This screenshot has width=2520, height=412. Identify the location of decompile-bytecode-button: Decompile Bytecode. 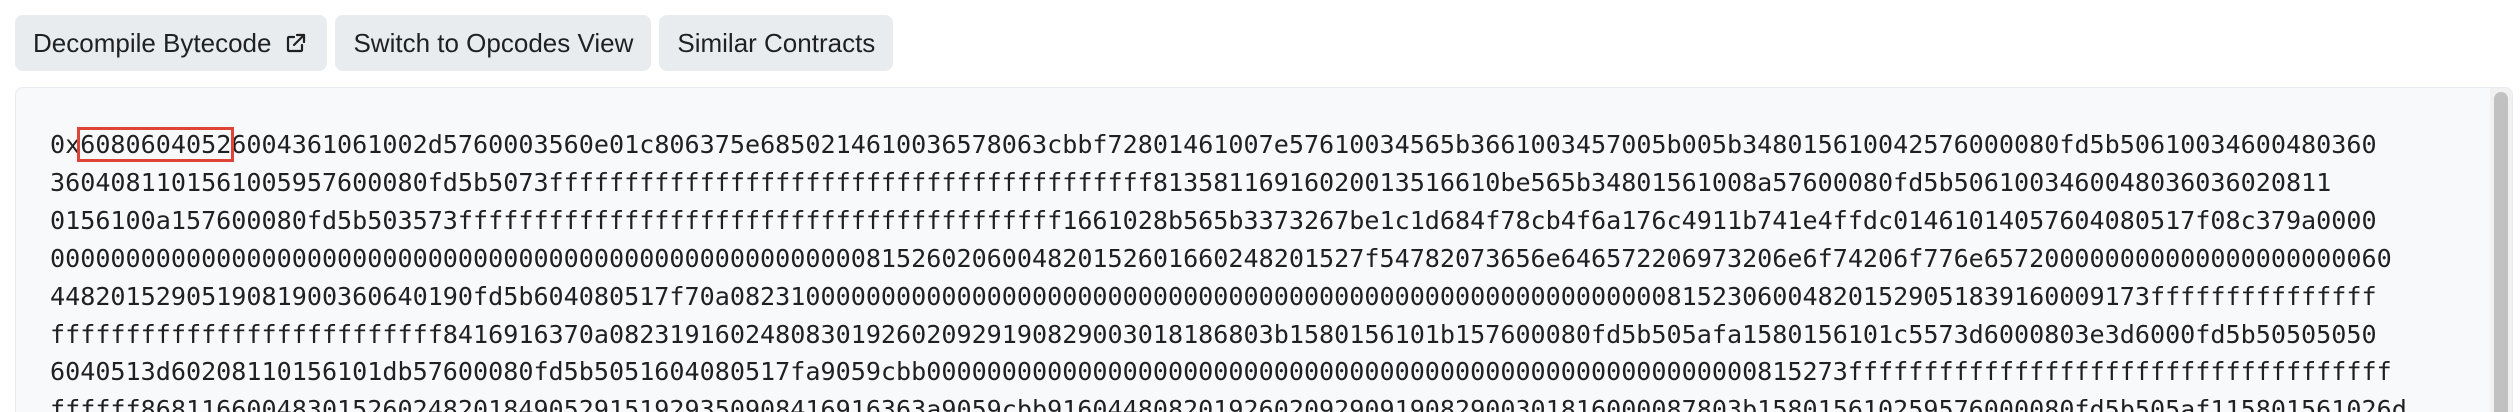
(171, 43).